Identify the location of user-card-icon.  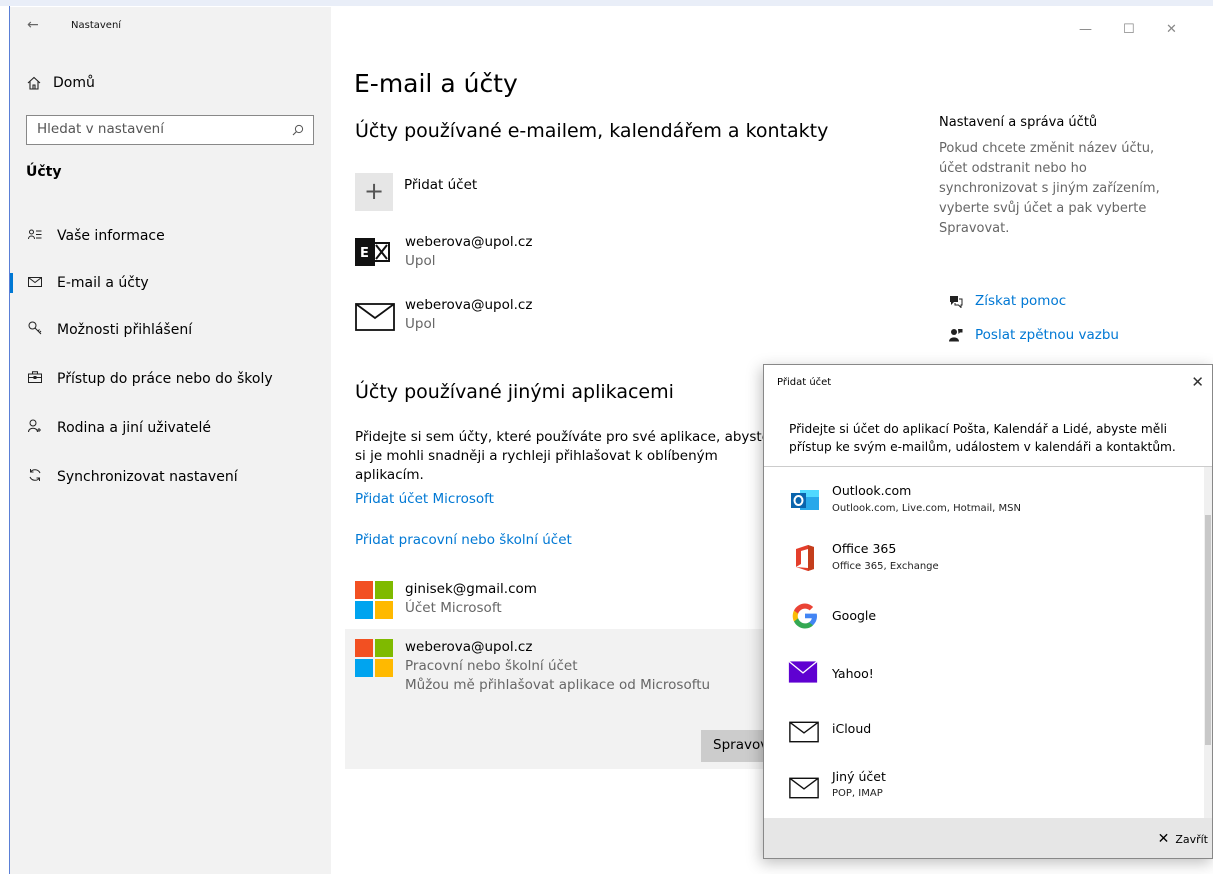
(35, 236).